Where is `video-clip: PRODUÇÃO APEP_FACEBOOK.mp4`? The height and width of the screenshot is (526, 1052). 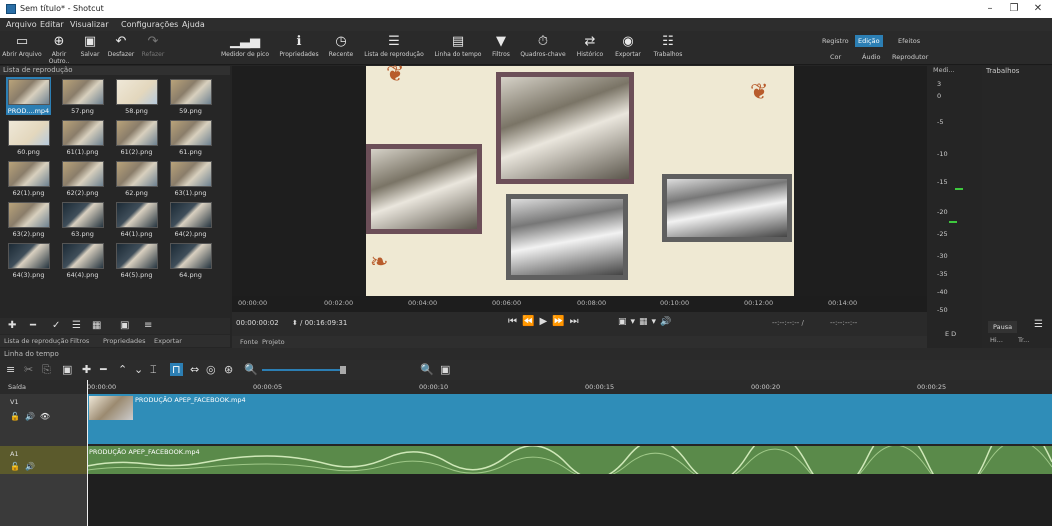
video-clip: PRODUÇÃO APEP_FACEBOOK.mp4 is located at coordinates (569, 419).